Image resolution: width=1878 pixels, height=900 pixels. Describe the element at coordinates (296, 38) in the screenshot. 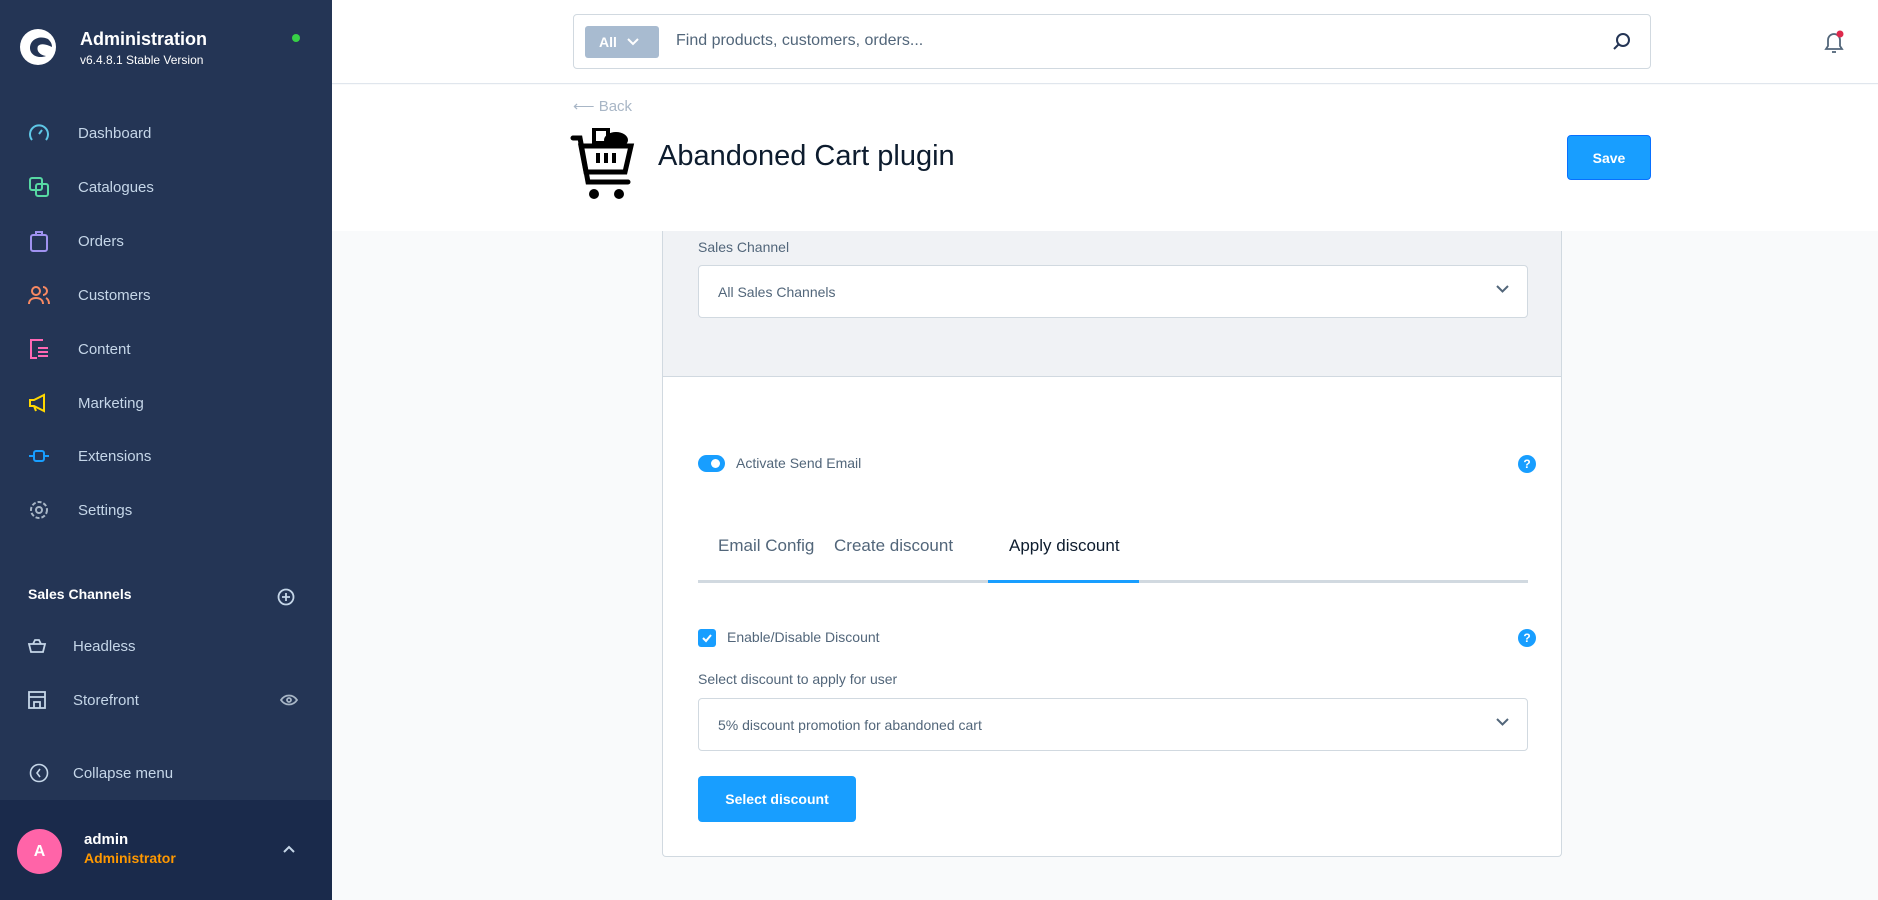

I see `status-dot` at that location.